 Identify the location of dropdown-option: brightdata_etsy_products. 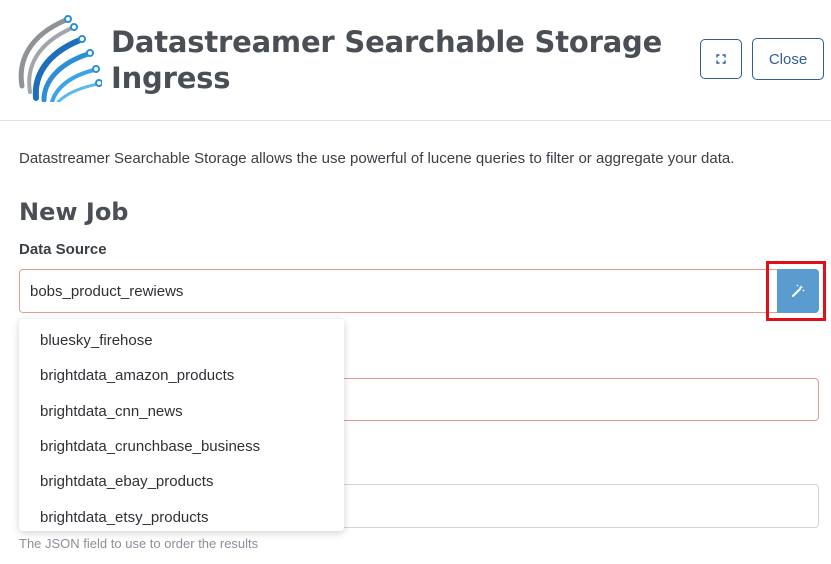
(181, 515).